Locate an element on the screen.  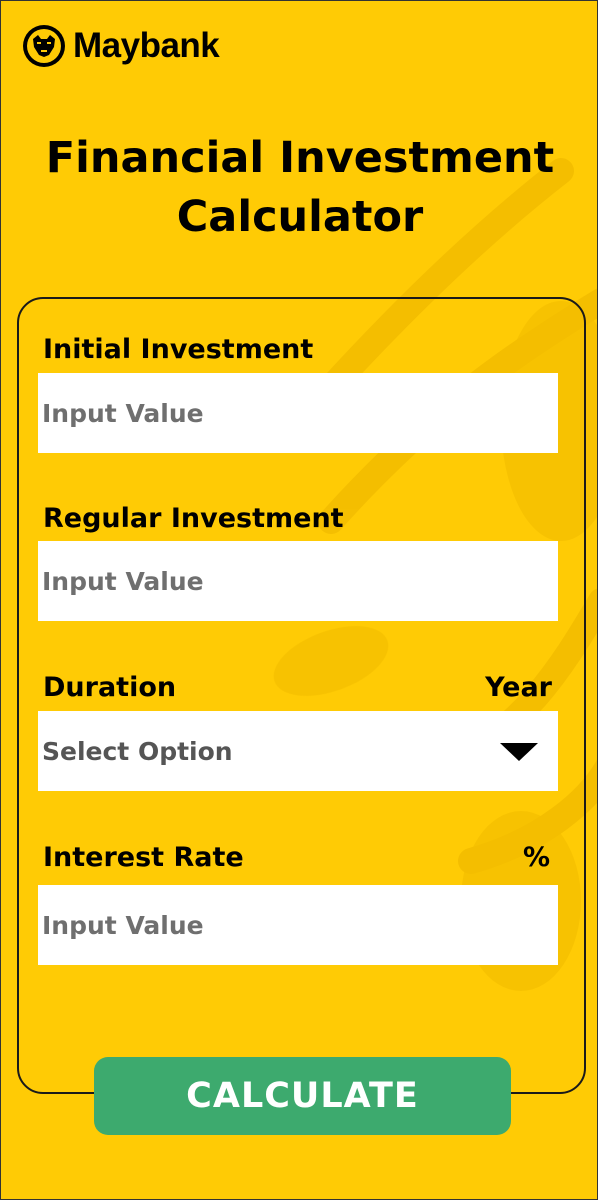
maybank-logo: Maybank is located at coordinates (120, 46).